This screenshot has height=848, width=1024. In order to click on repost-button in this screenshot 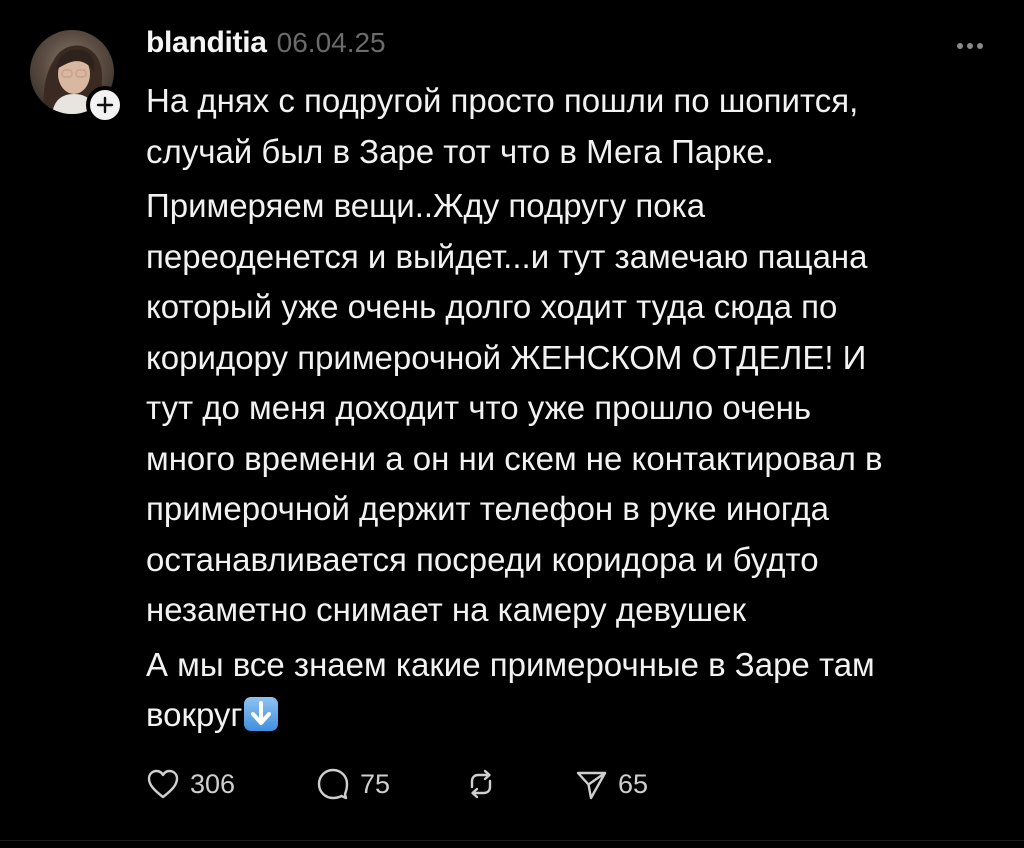, I will do `click(519, 784)`.